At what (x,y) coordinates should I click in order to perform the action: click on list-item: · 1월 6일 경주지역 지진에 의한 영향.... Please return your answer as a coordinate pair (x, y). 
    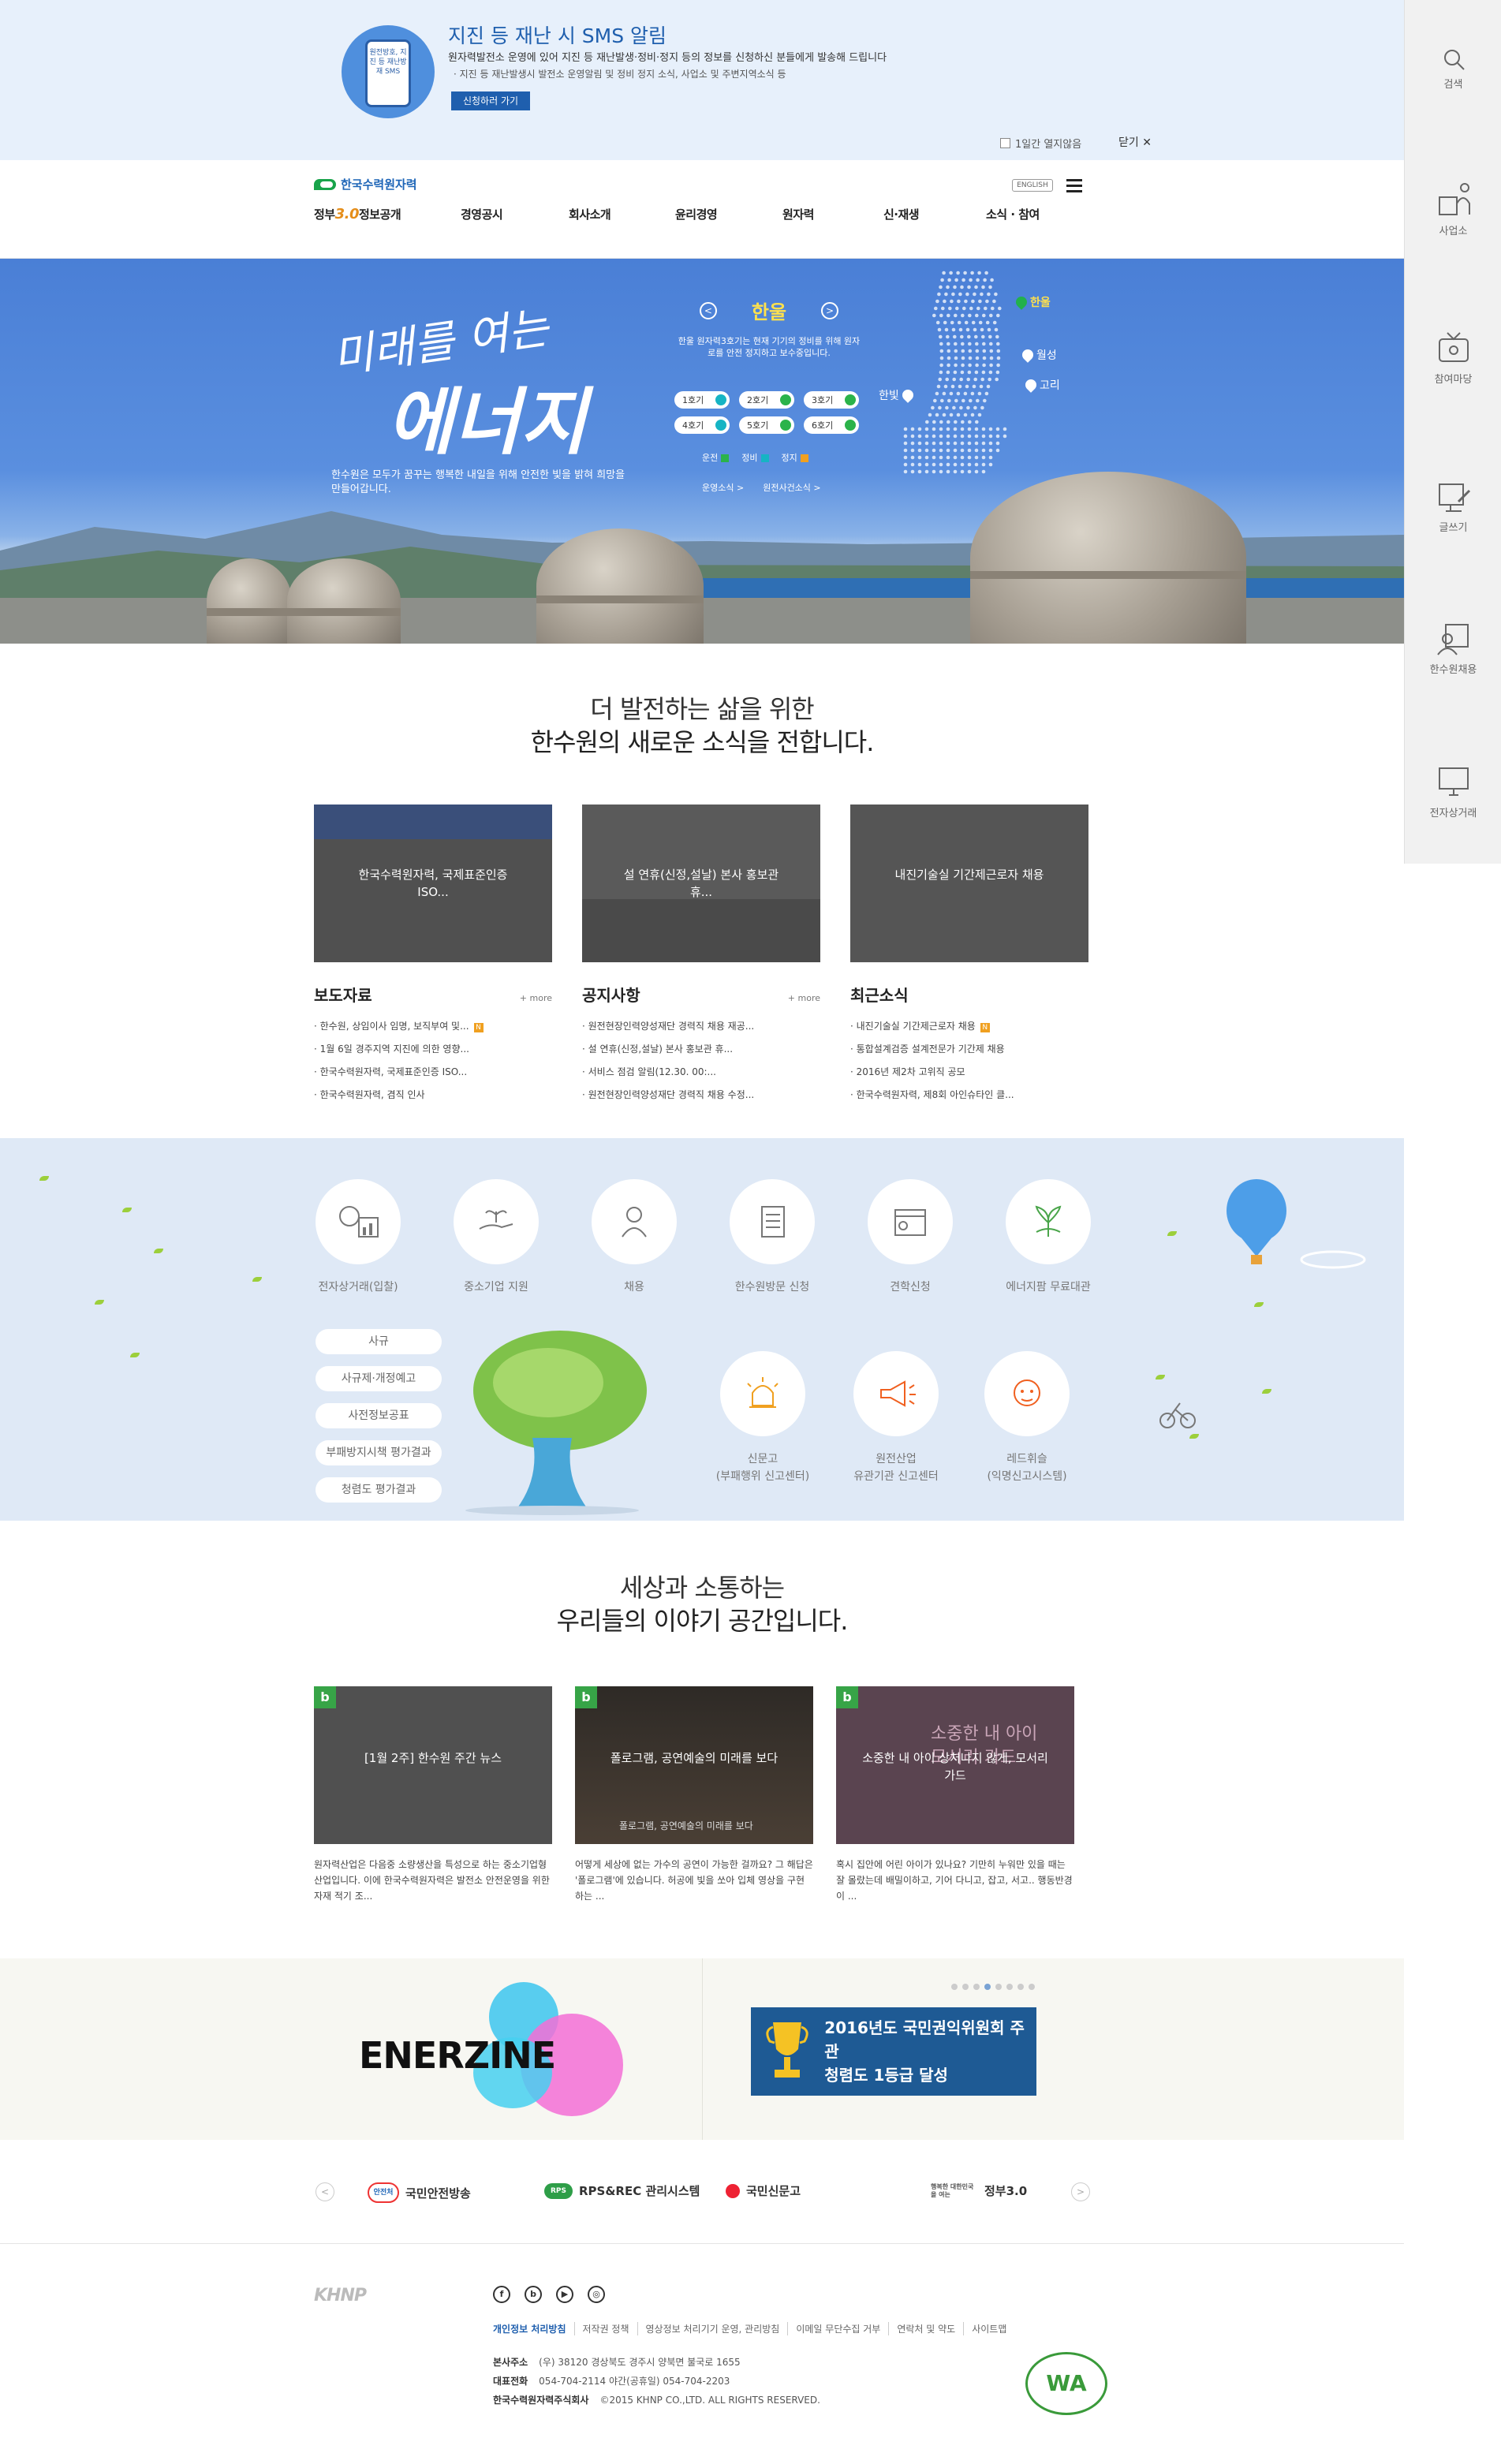
    Looking at the image, I should click on (433, 1049).